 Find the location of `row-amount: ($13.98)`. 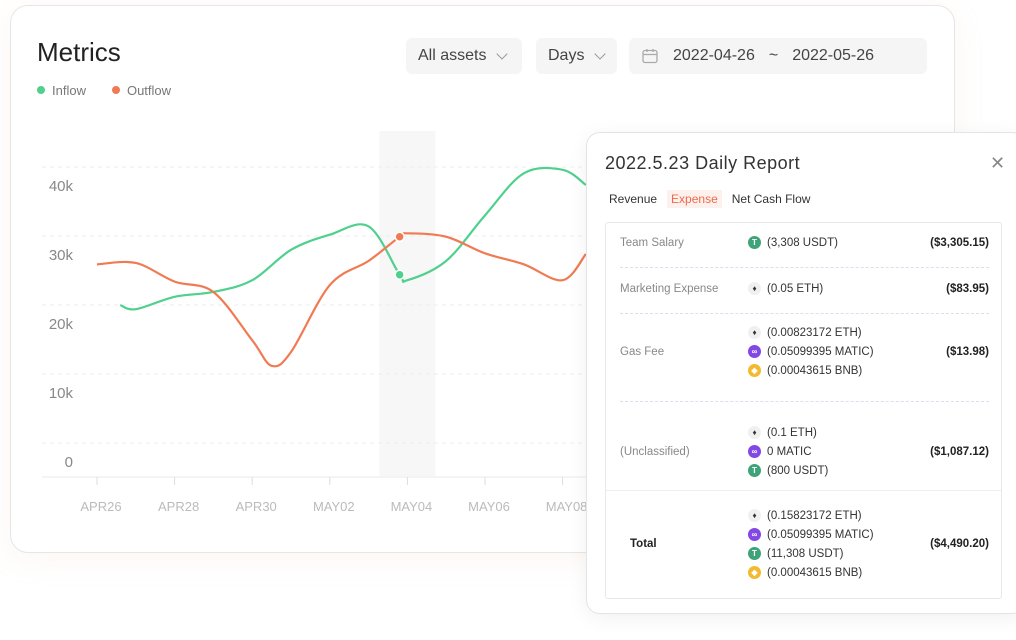

row-amount: ($13.98) is located at coordinates (967, 351).